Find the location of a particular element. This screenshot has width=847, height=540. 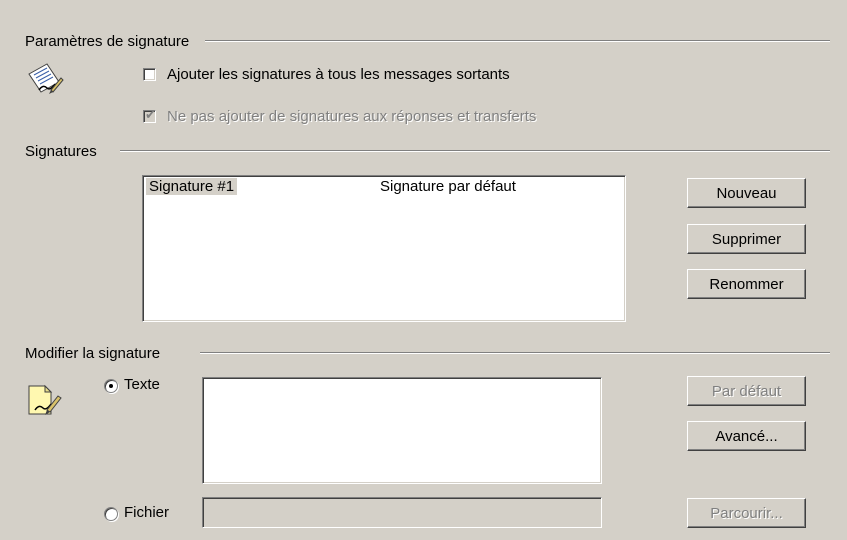

signatures-separator is located at coordinates (475, 151).